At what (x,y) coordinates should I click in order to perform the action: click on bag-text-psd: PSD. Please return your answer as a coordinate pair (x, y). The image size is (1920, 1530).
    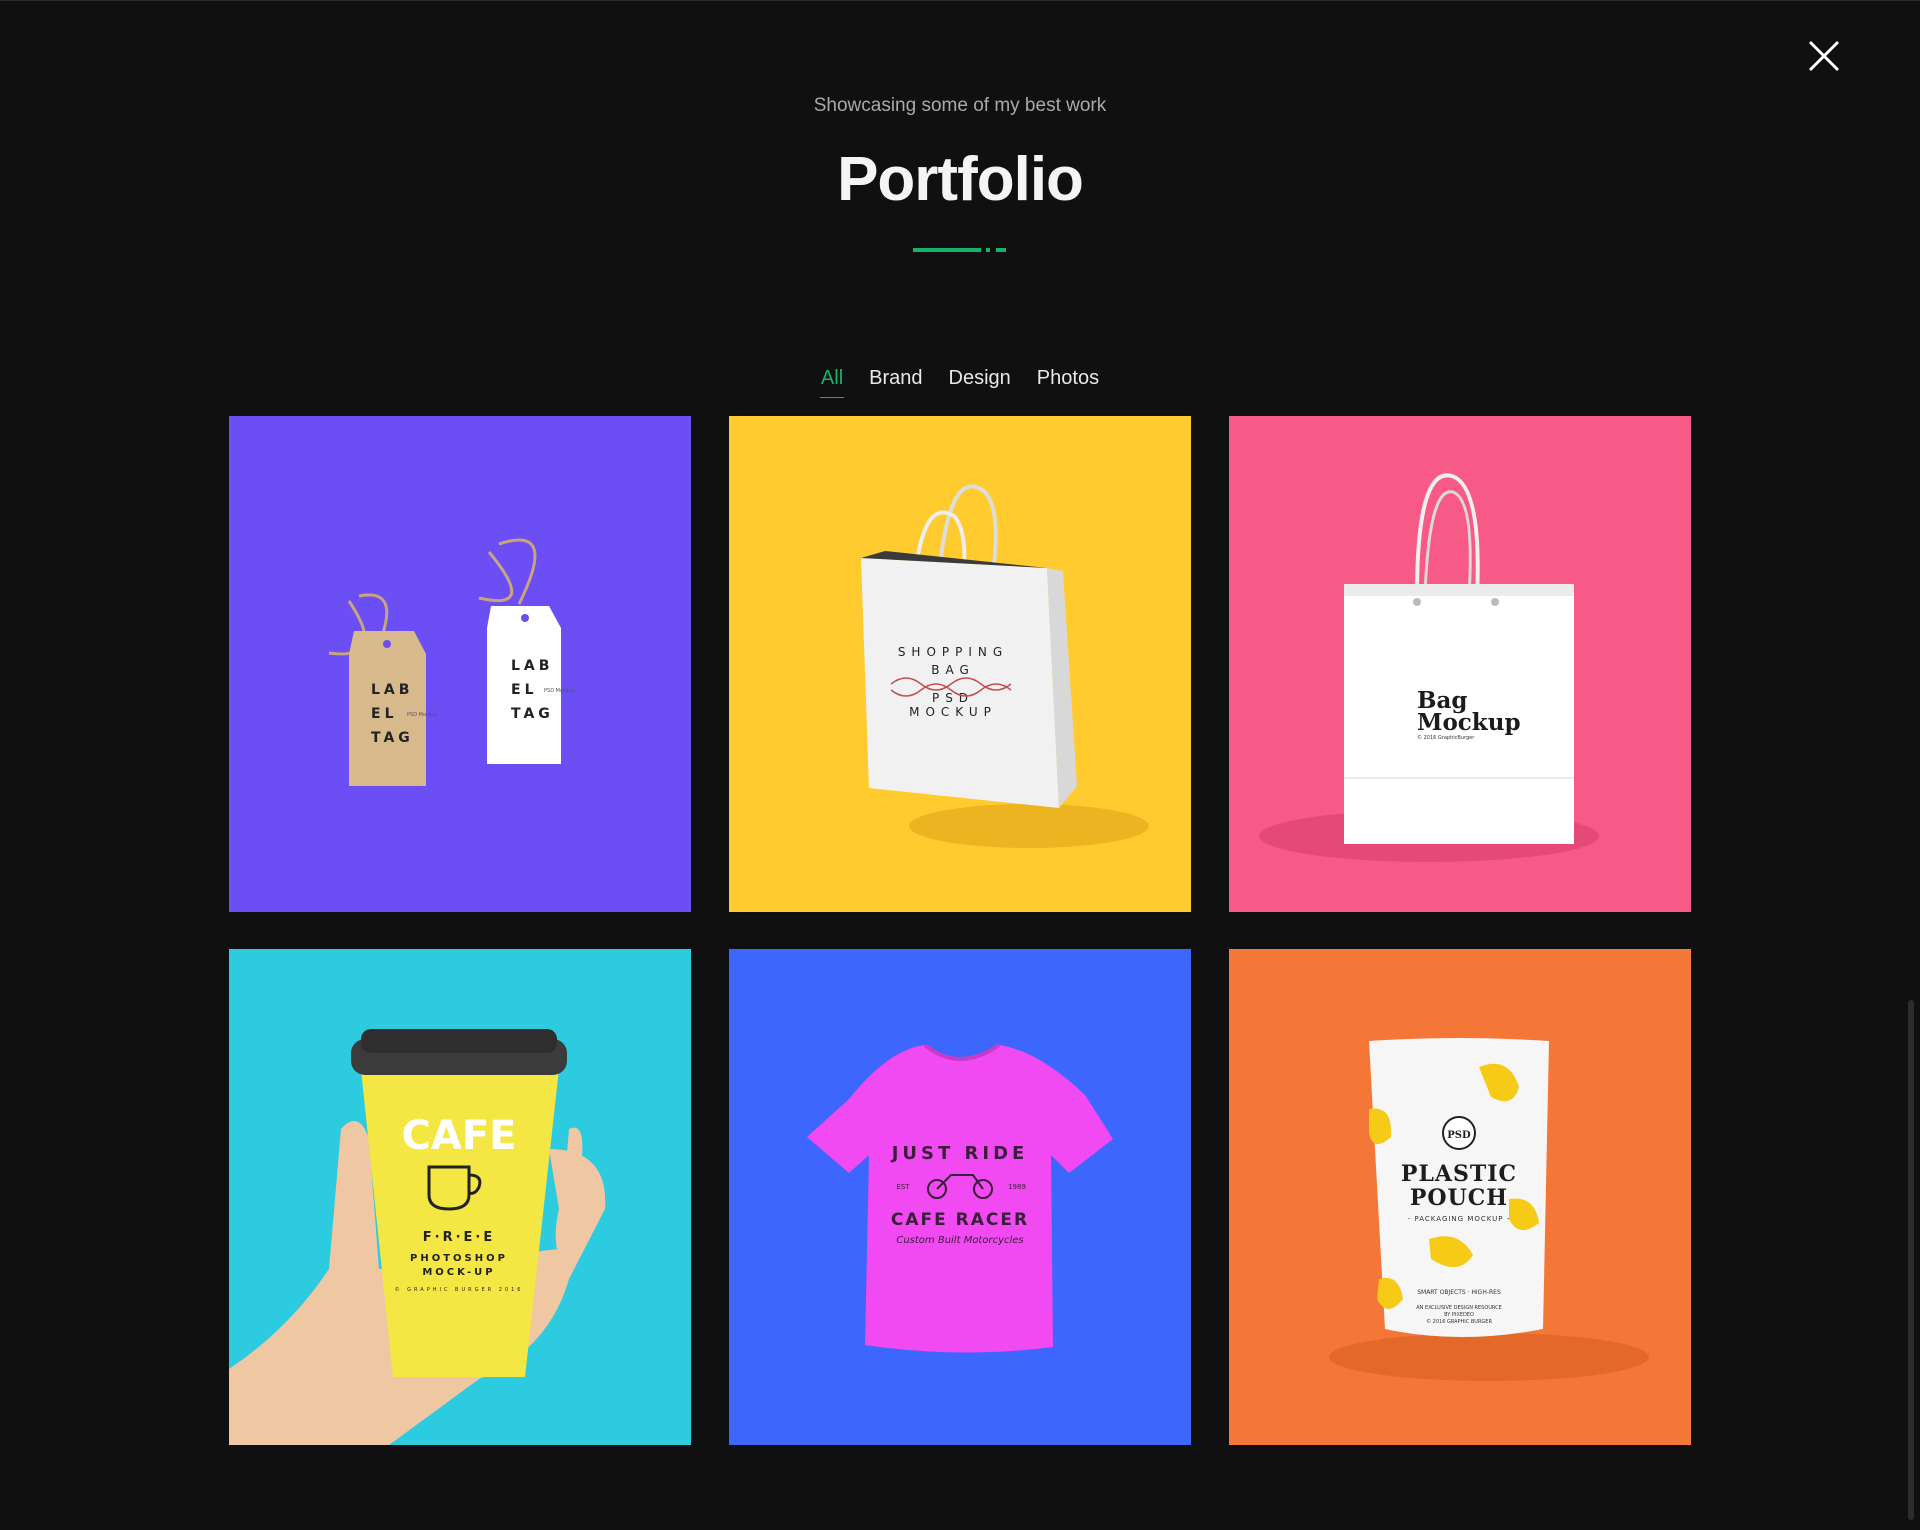
    Looking at the image, I should click on (953, 698).